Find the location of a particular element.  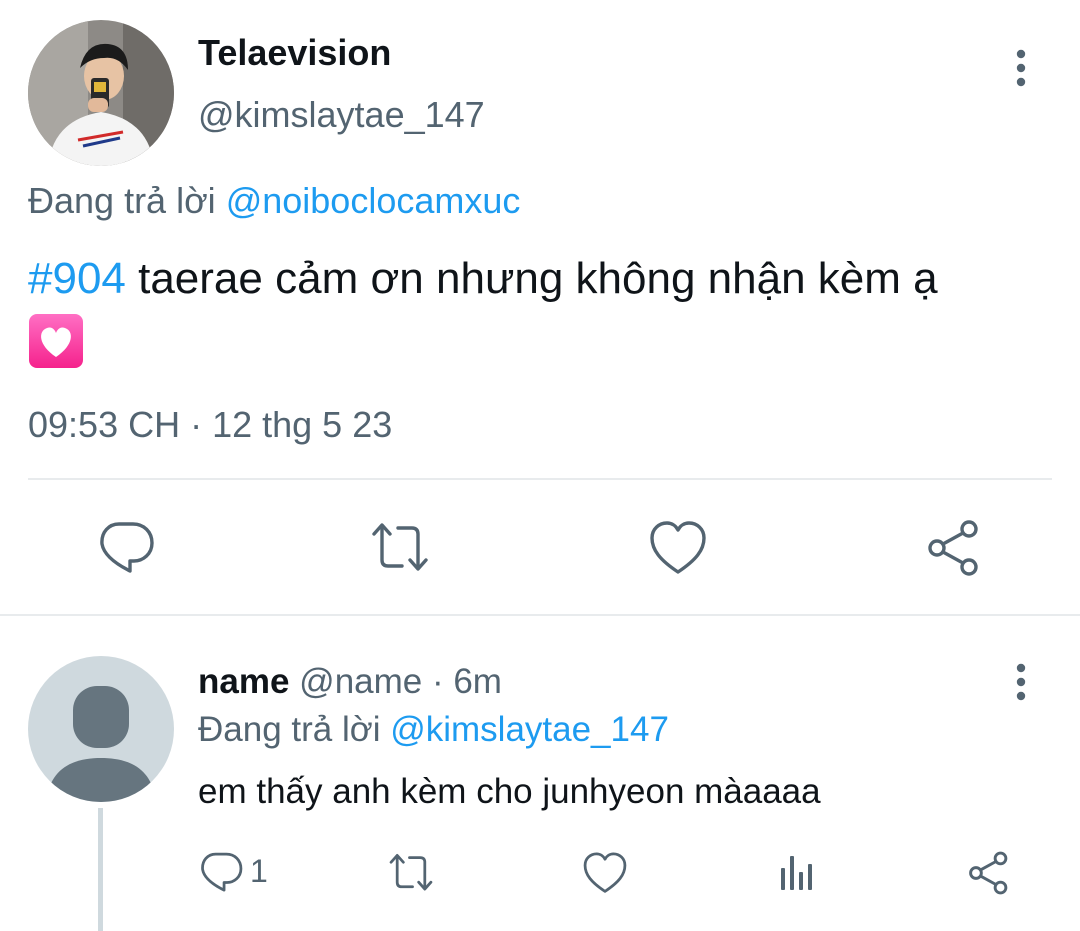

default-avatar is located at coordinates (101, 729).